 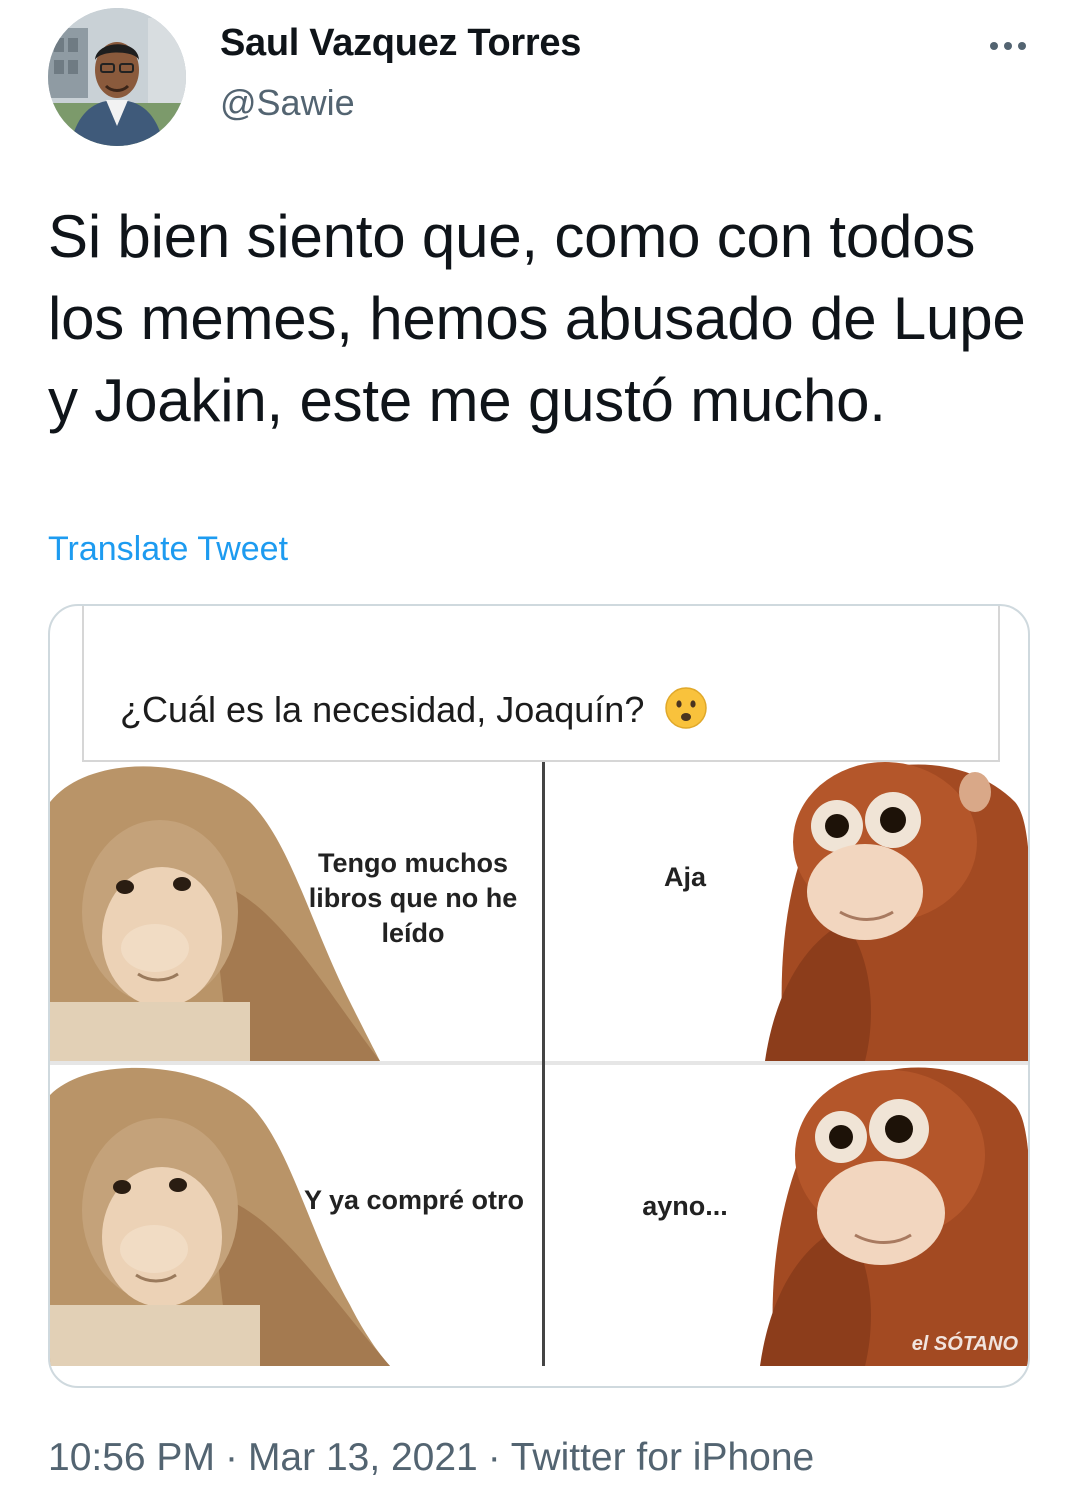 I want to click on avatar-photo, so click(x=117, y=77).